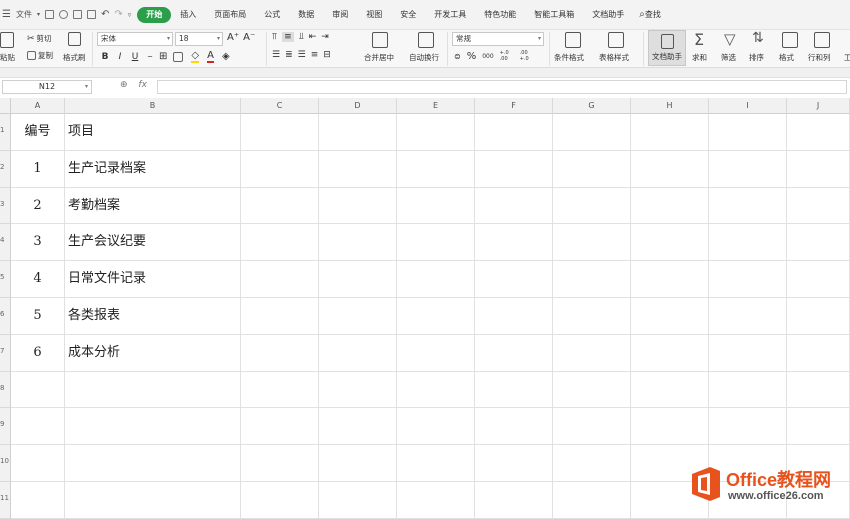  I want to click on cell-d7, so click(358, 353).